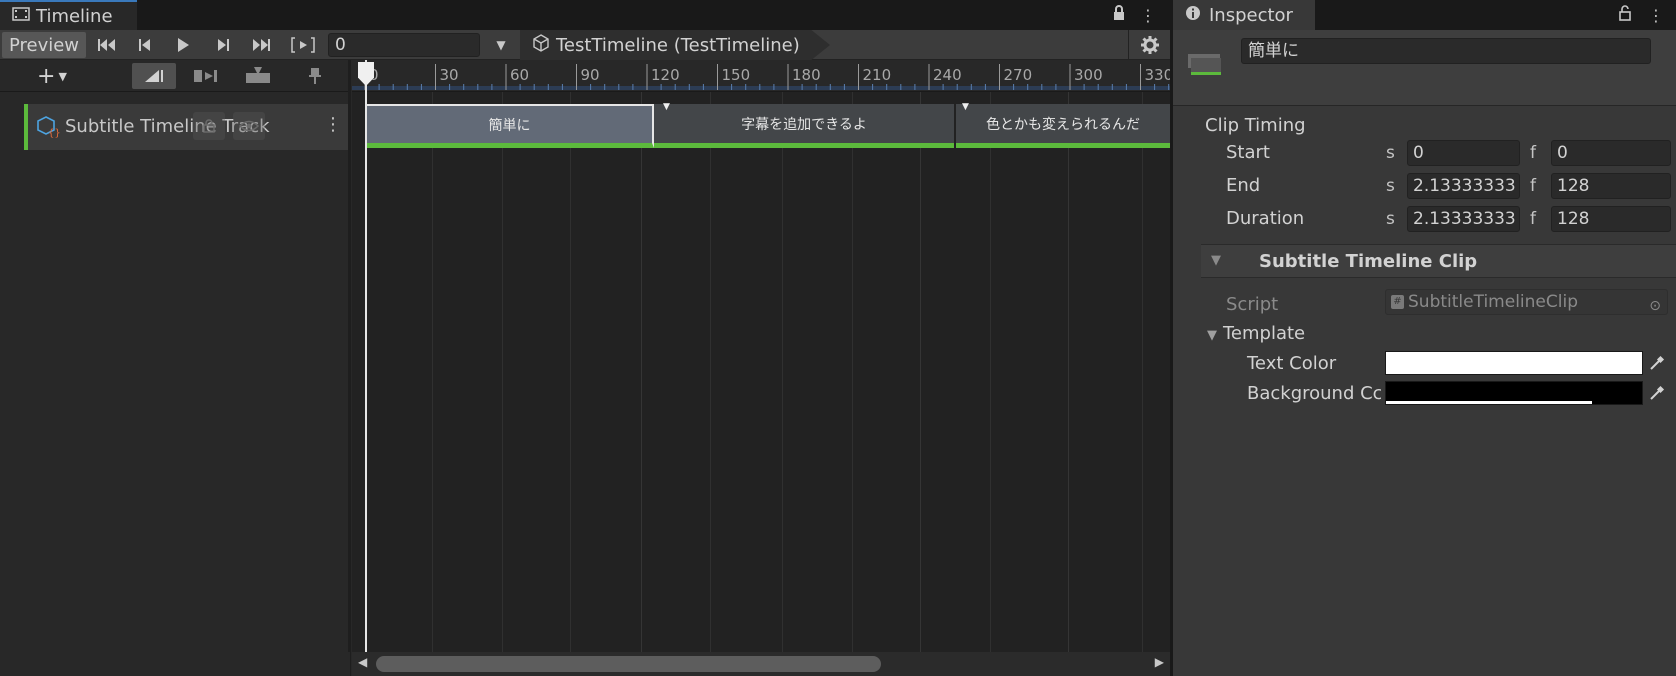 The width and height of the screenshot is (1676, 676). Describe the element at coordinates (1611, 219) in the screenshot. I see `duration-frames-field: 128` at that location.